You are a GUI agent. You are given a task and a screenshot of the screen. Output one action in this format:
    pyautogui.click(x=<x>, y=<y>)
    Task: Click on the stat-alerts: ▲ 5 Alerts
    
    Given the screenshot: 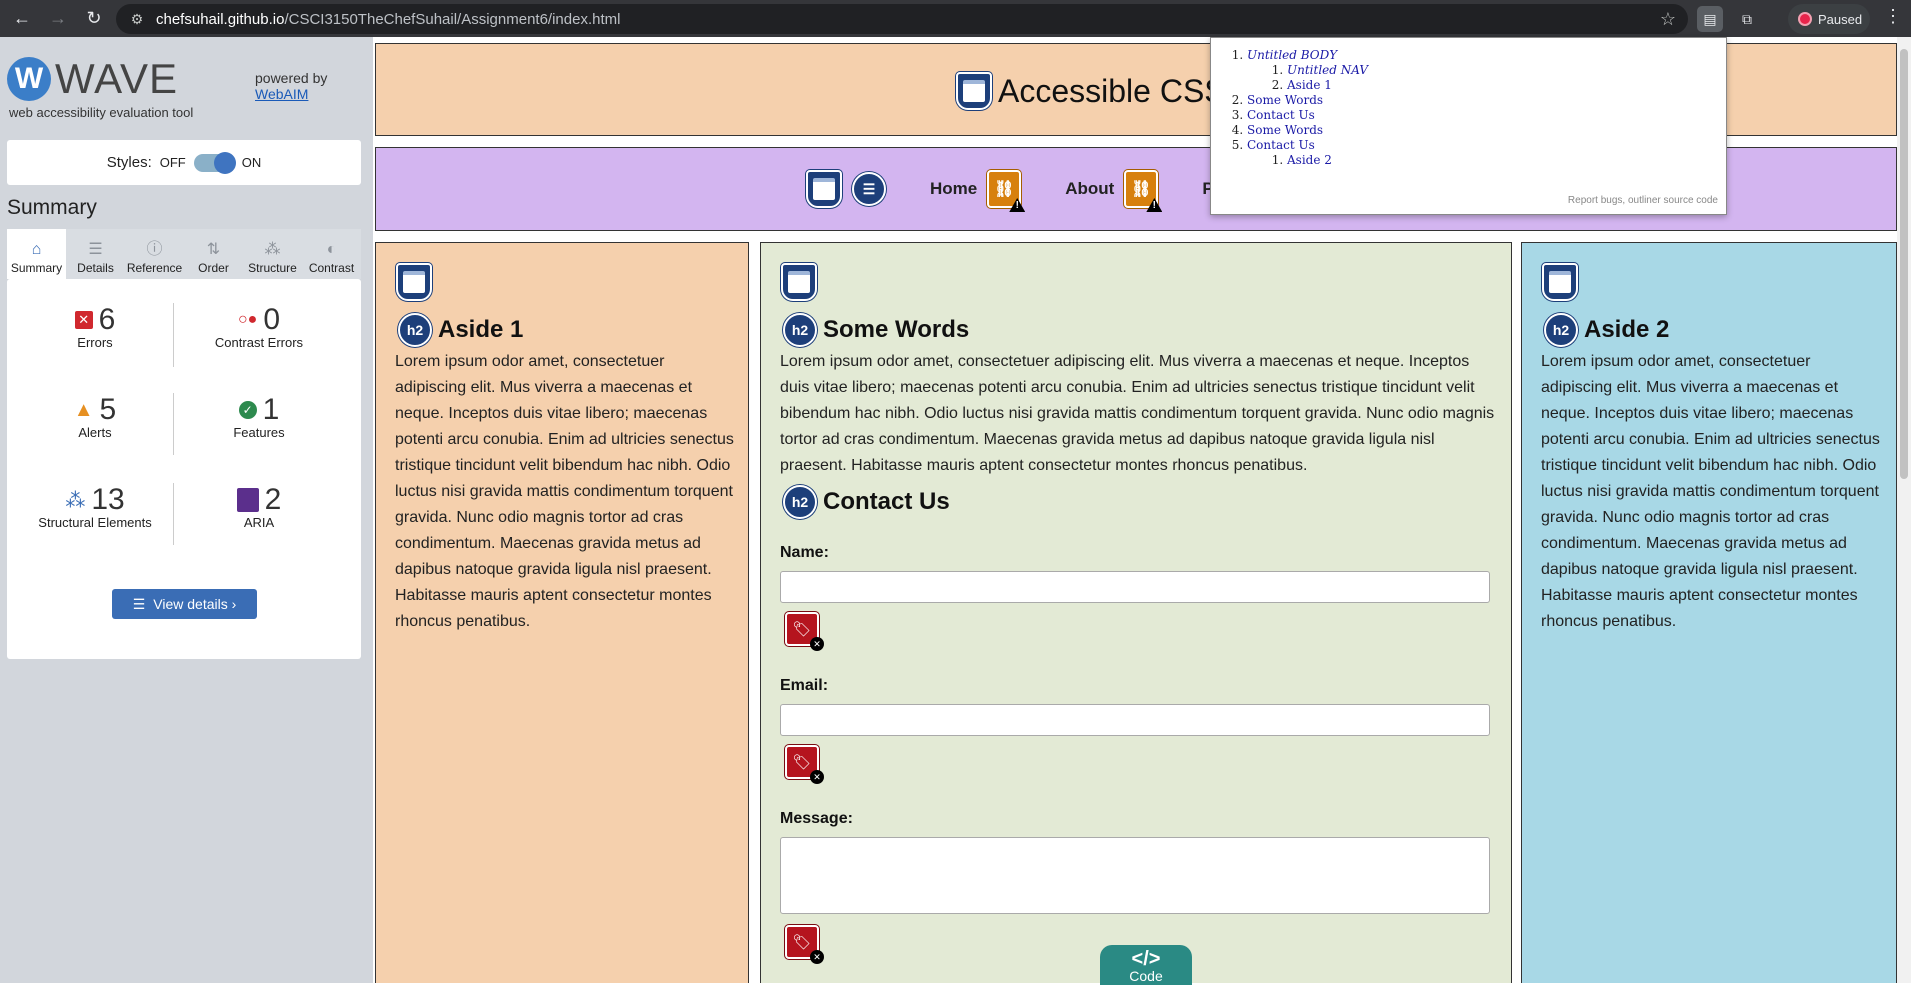 What is the action you would take?
    pyautogui.click(x=95, y=416)
    